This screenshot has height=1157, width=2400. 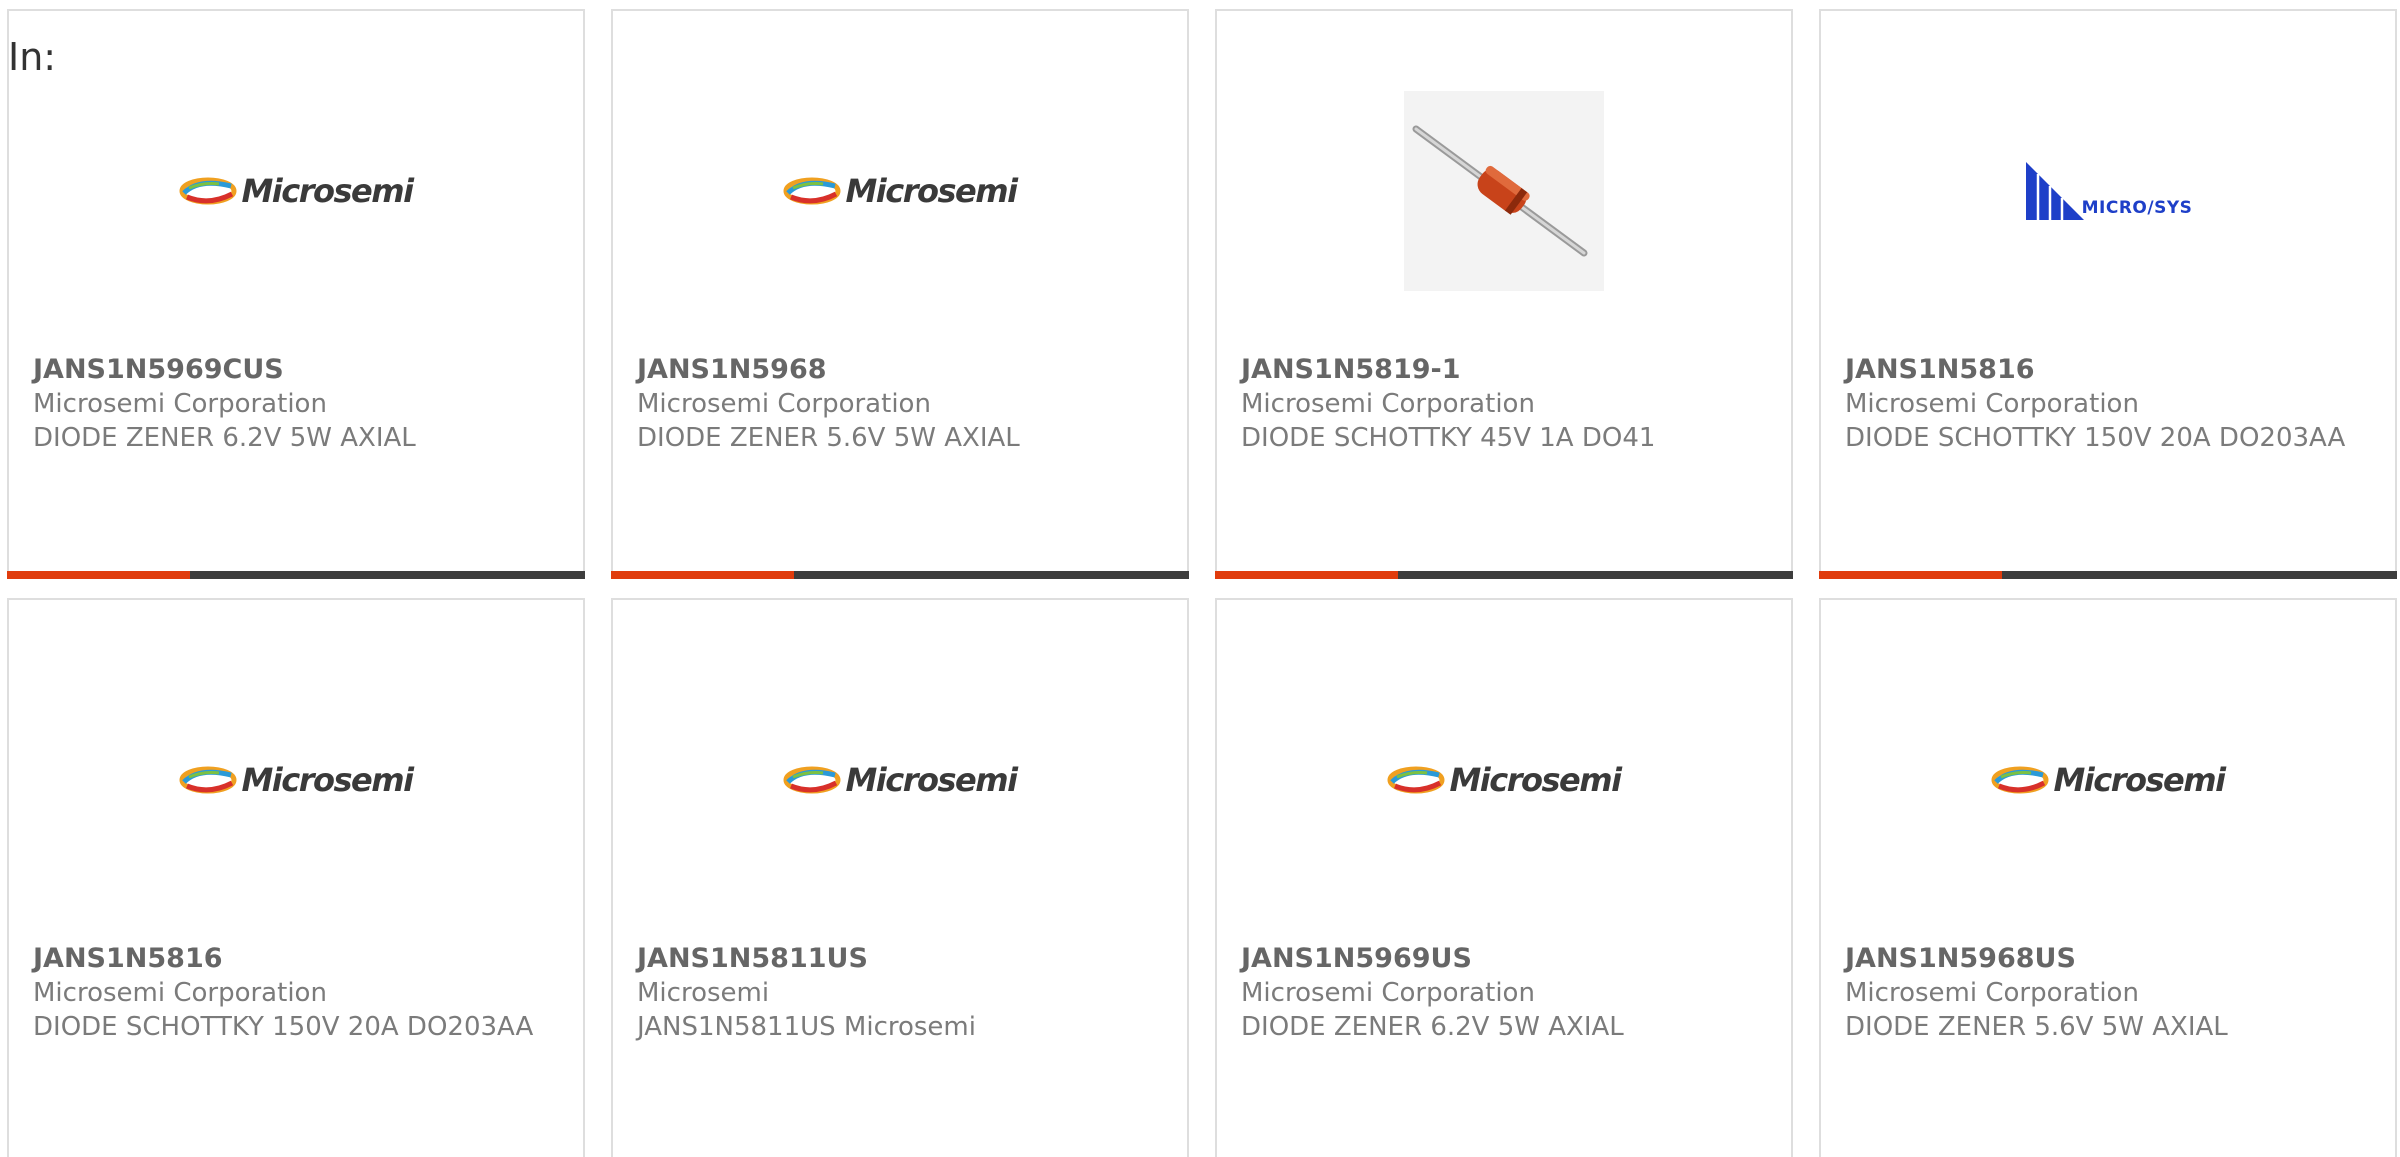 What do you see at coordinates (2137, 208) in the screenshot?
I see `microsys-wordmark: MICRO/SYS` at bounding box center [2137, 208].